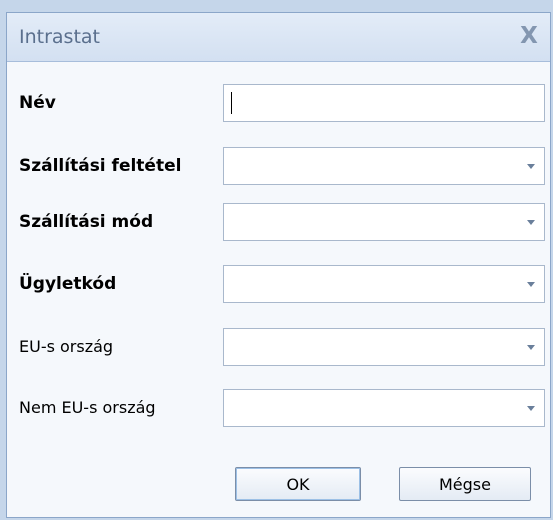 The height and width of the screenshot is (520, 553). Describe the element at coordinates (37, 103) in the screenshot. I see `label-nev: Név` at that location.